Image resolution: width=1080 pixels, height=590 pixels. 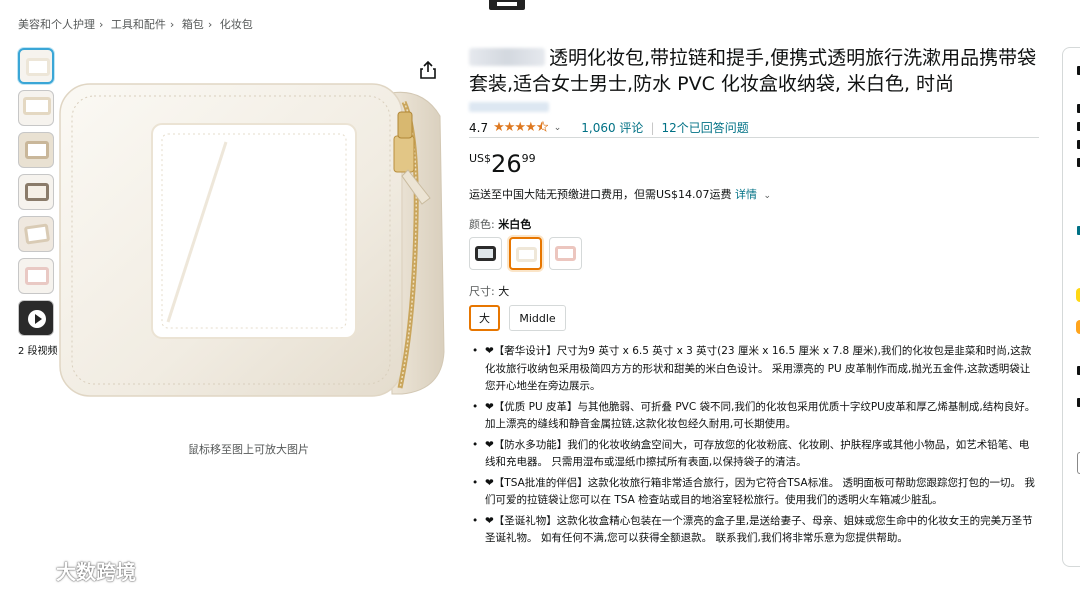 What do you see at coordinates (193, 24) in the screenshot?
I see `breadcrumb-item-bags: 箱包` at bounding box center [193, 24].